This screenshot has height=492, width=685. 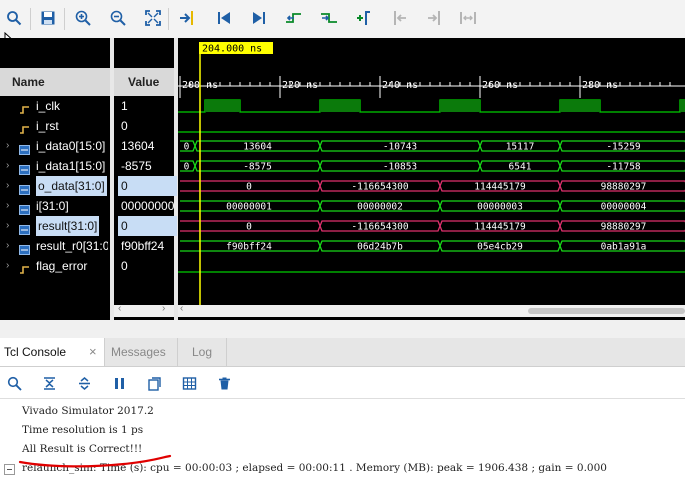 What do you see at coordinates (342, 329) in the screenshot?
I see `console-top-gap` at bounding box center [342, 329].